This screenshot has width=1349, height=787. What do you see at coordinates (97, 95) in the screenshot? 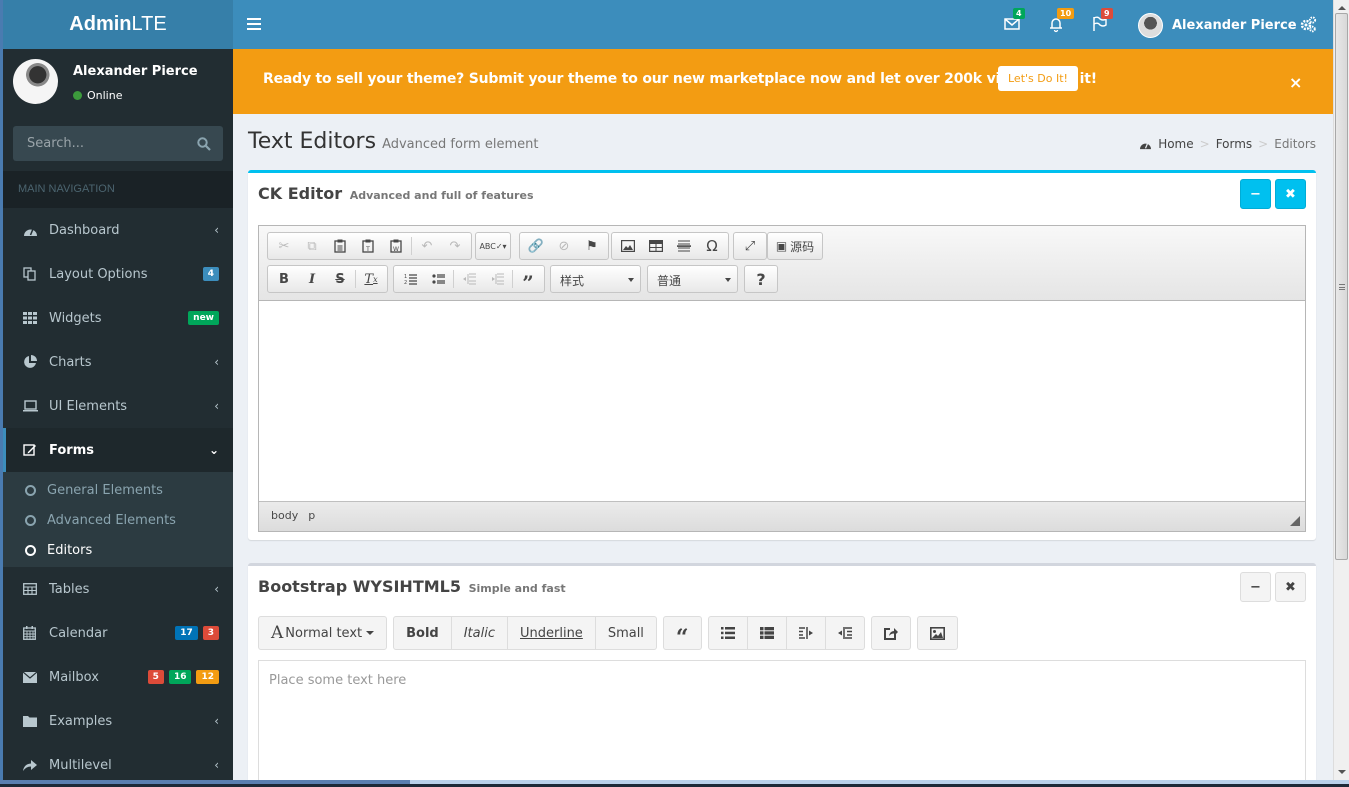
I see `user-status: Online` at bounding box center [97, 95].